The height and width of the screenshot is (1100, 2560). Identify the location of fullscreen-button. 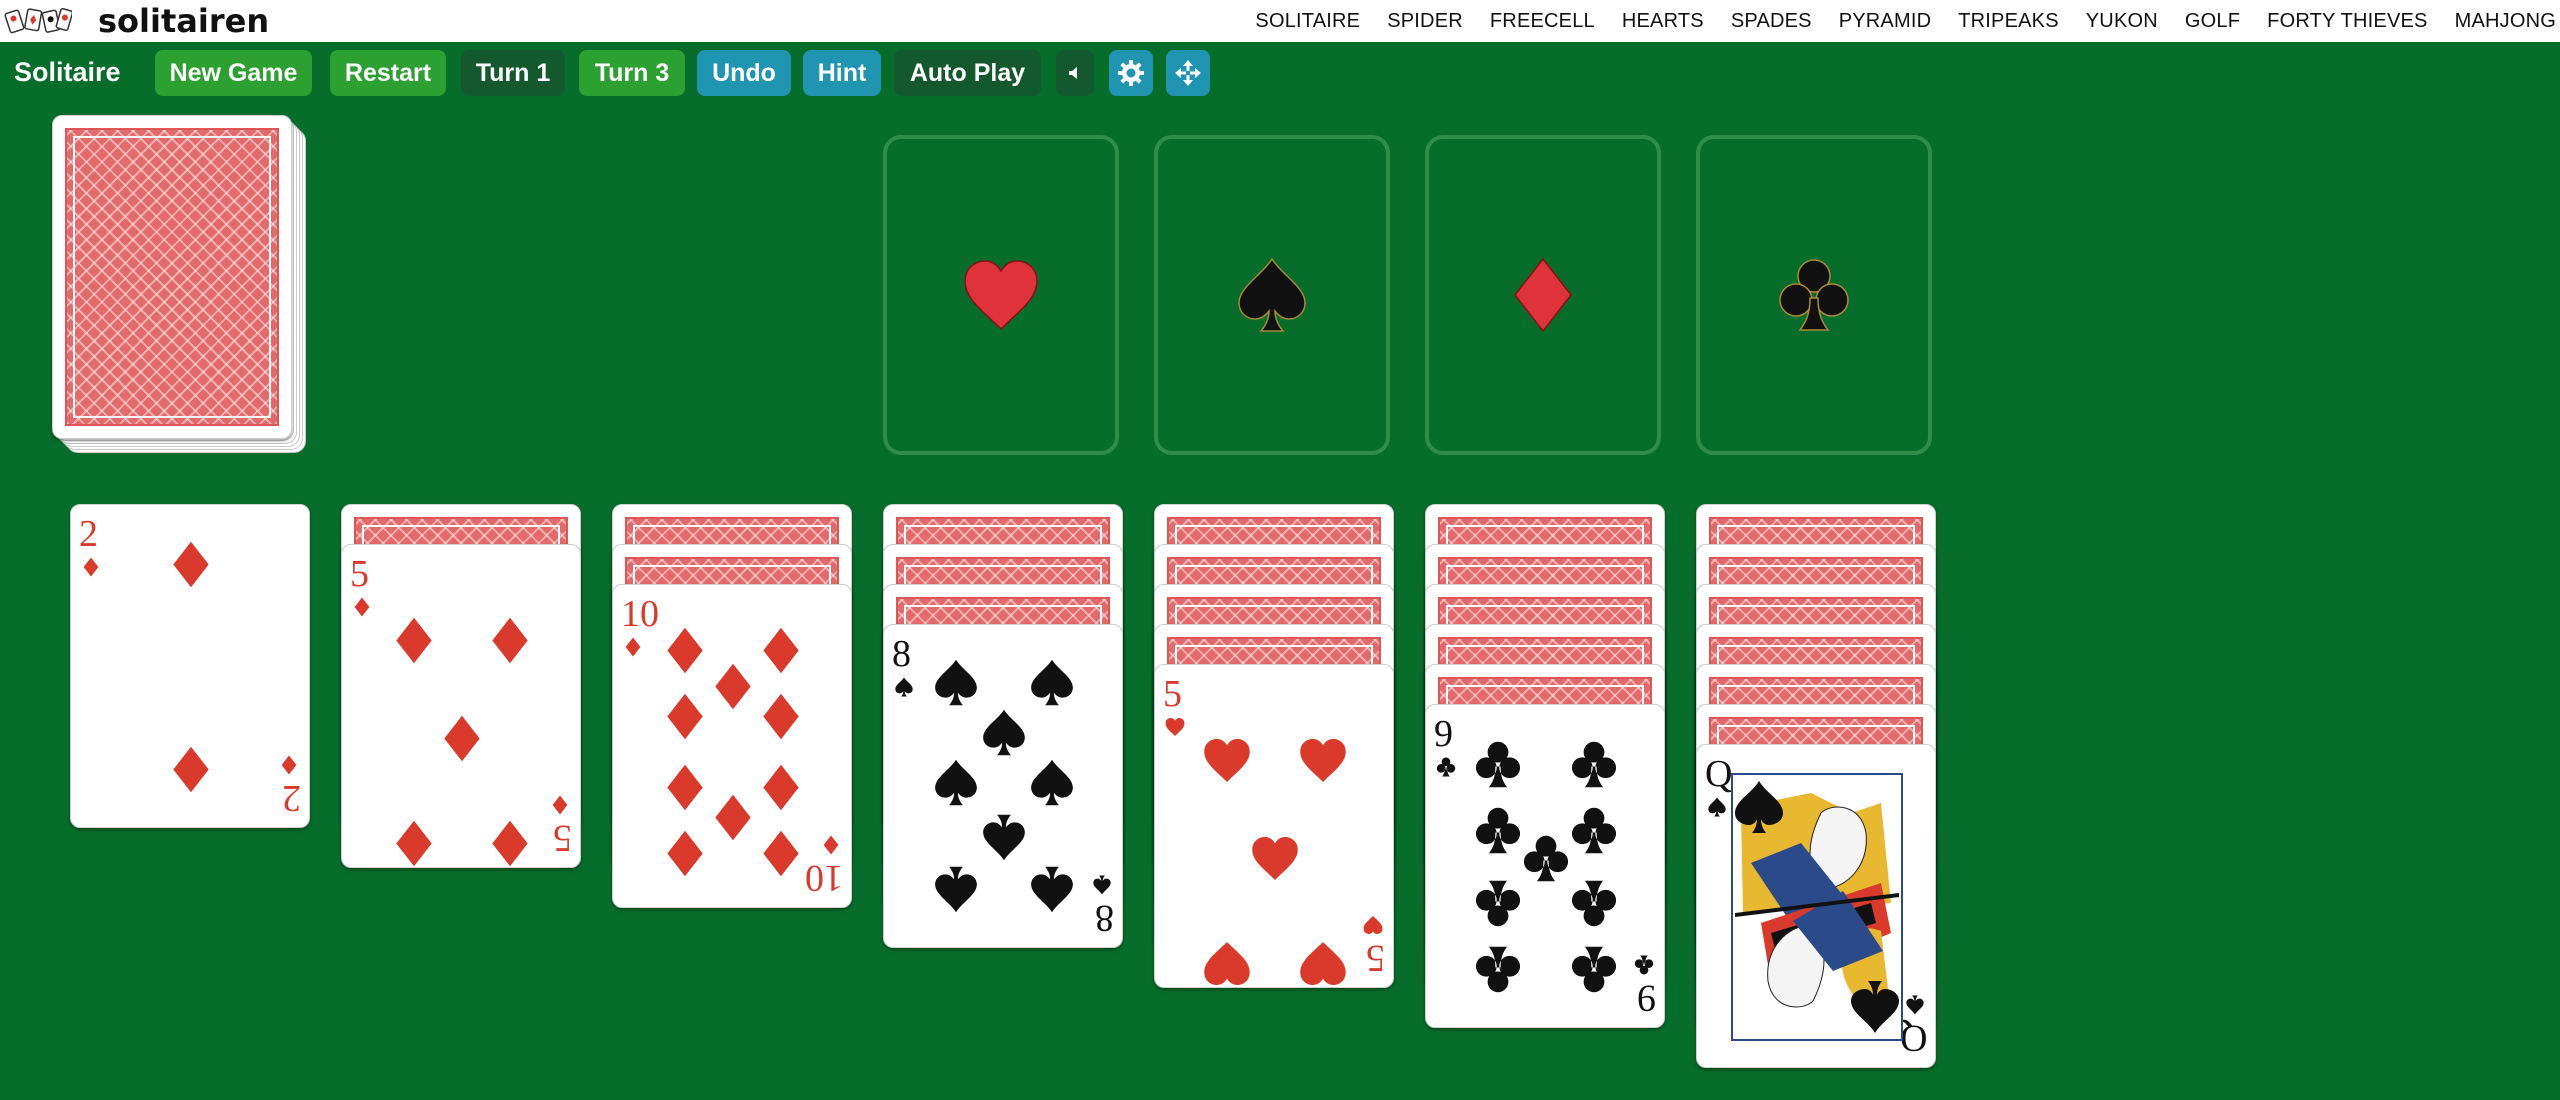
(1188, 73).